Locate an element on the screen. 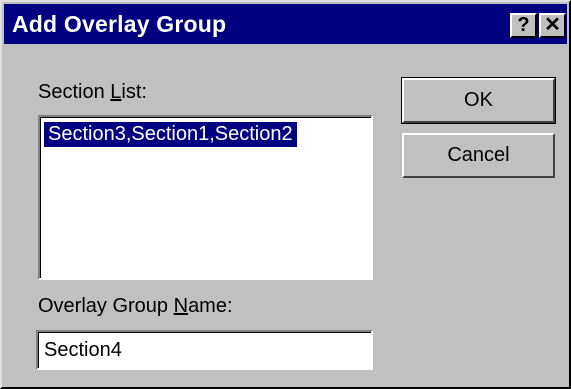 This screenshot has width=571, height=389. group-name-label-post: ame: is located at coordinates (210, 306).